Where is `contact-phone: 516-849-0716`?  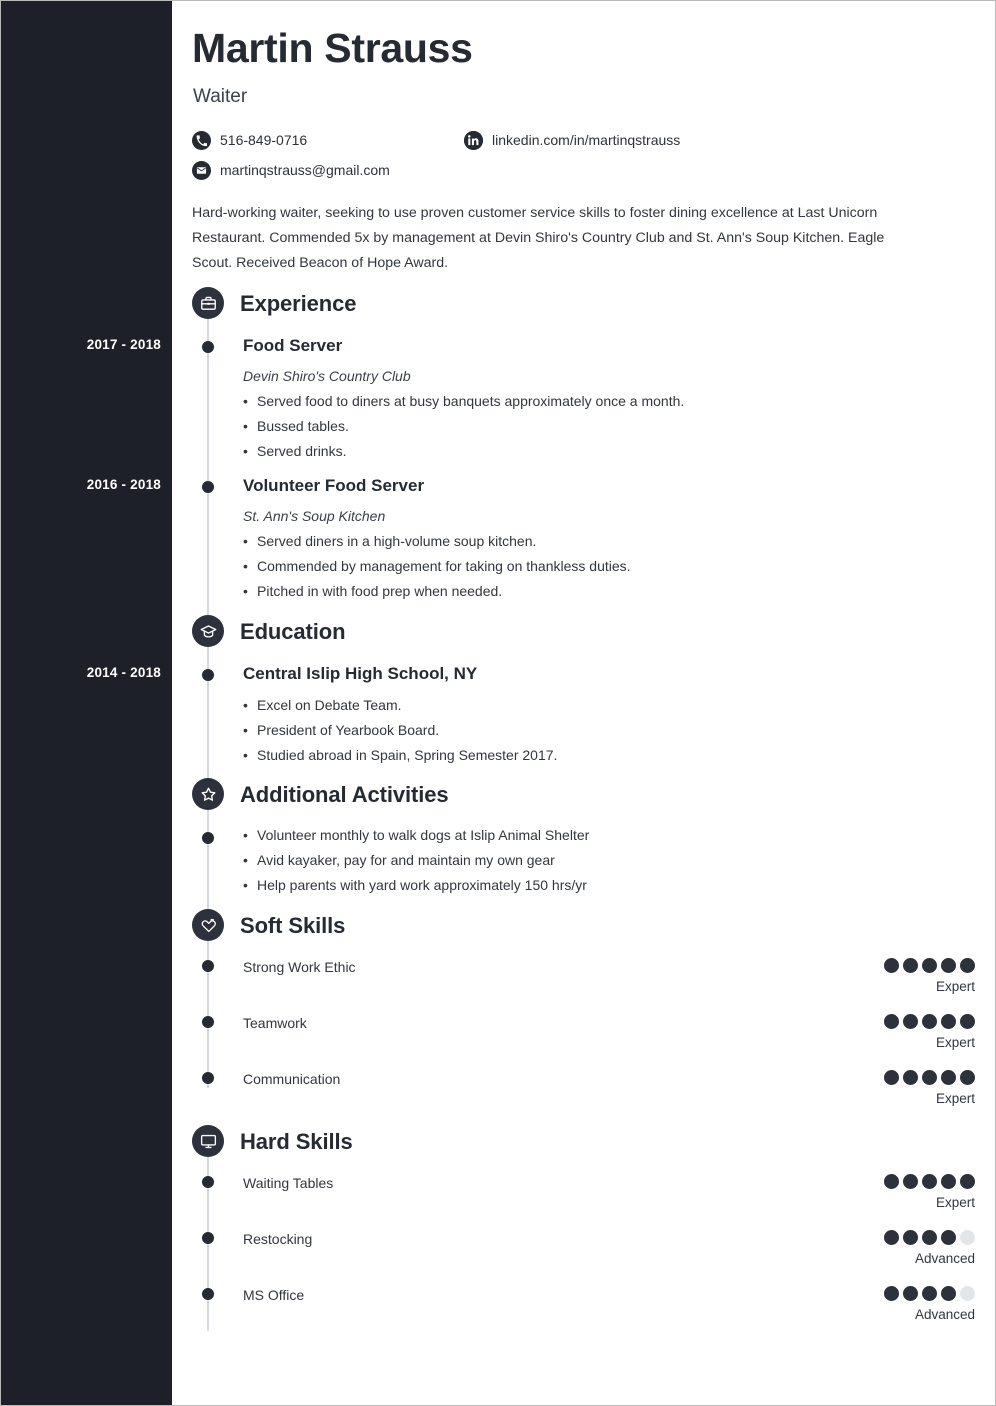 contact-phone: 516-849-0716 is located at coordinates (328, 140).